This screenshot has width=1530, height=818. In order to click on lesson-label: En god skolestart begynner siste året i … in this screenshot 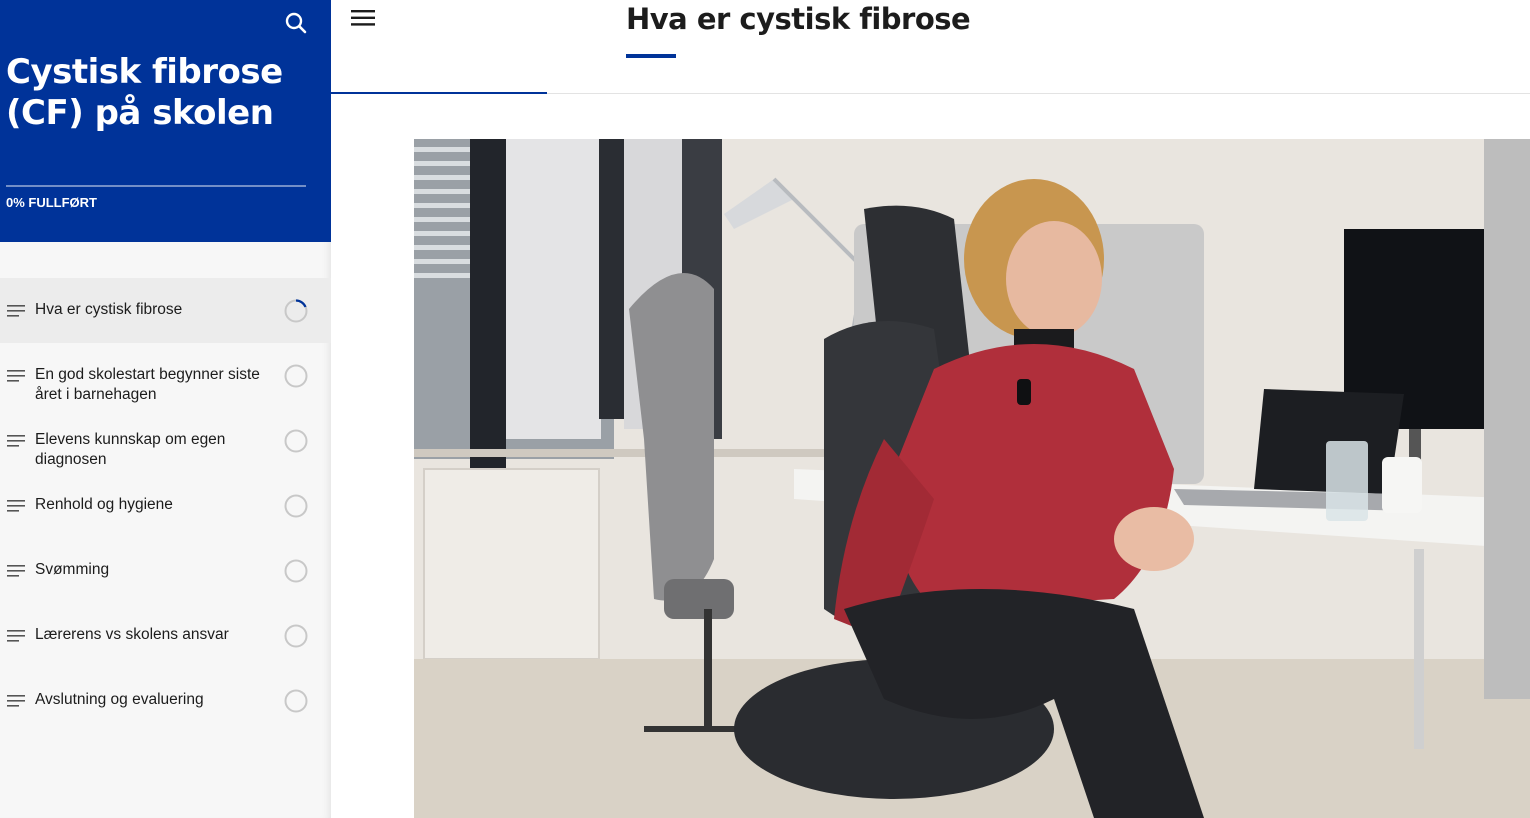, I will do `click(147, 384)`.